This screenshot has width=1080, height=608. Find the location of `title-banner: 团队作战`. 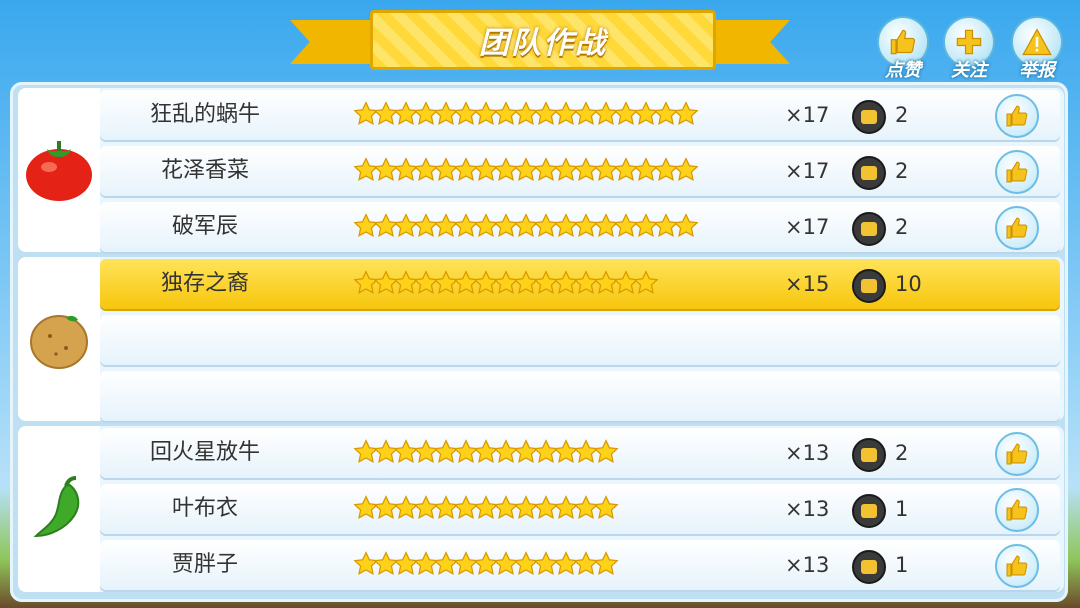

title-banner: 团队作战 is located at coordinates (540, 39).